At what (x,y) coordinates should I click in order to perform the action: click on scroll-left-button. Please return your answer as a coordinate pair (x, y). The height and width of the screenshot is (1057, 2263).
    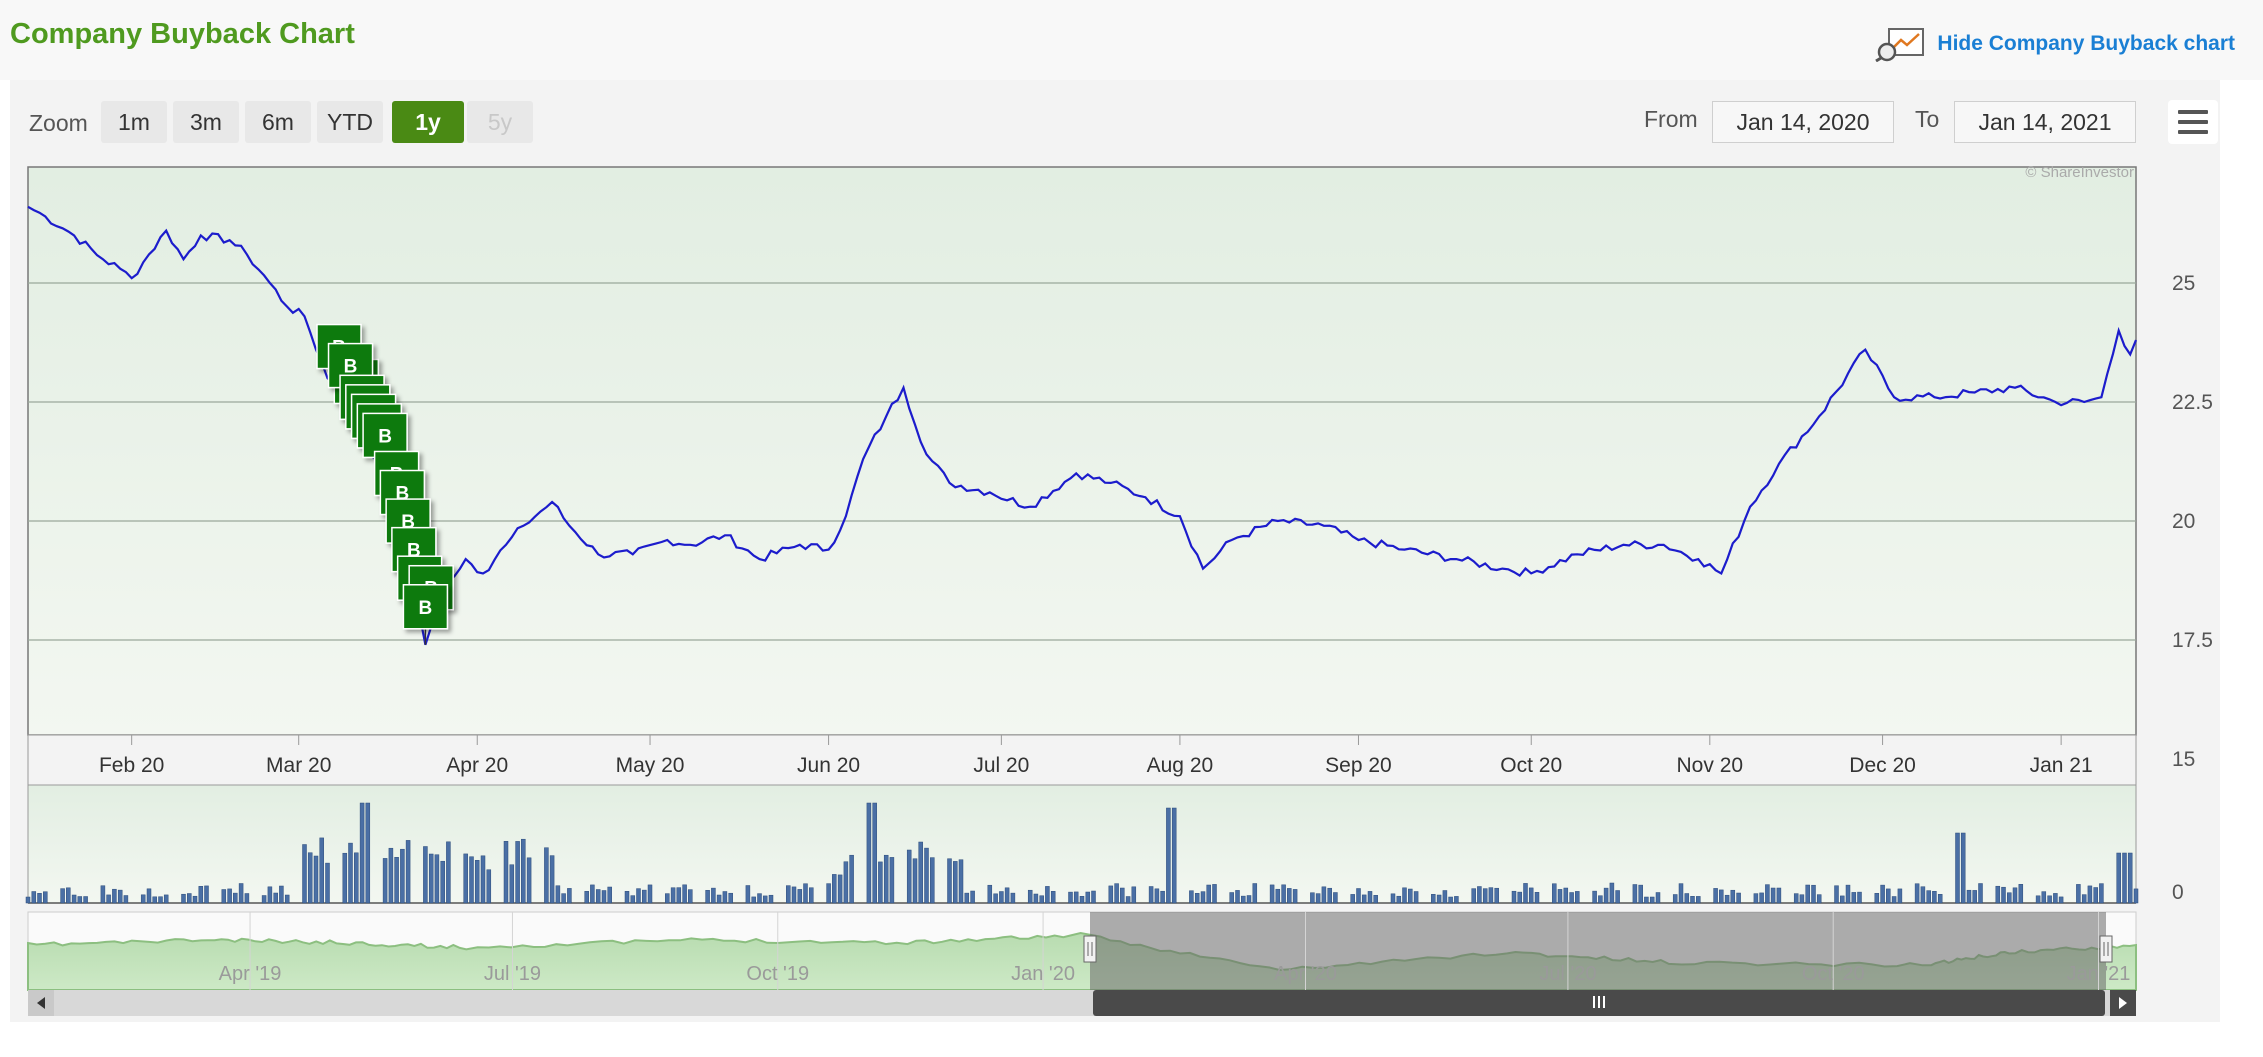
    Looking at the image, I should click on (41, 1003).